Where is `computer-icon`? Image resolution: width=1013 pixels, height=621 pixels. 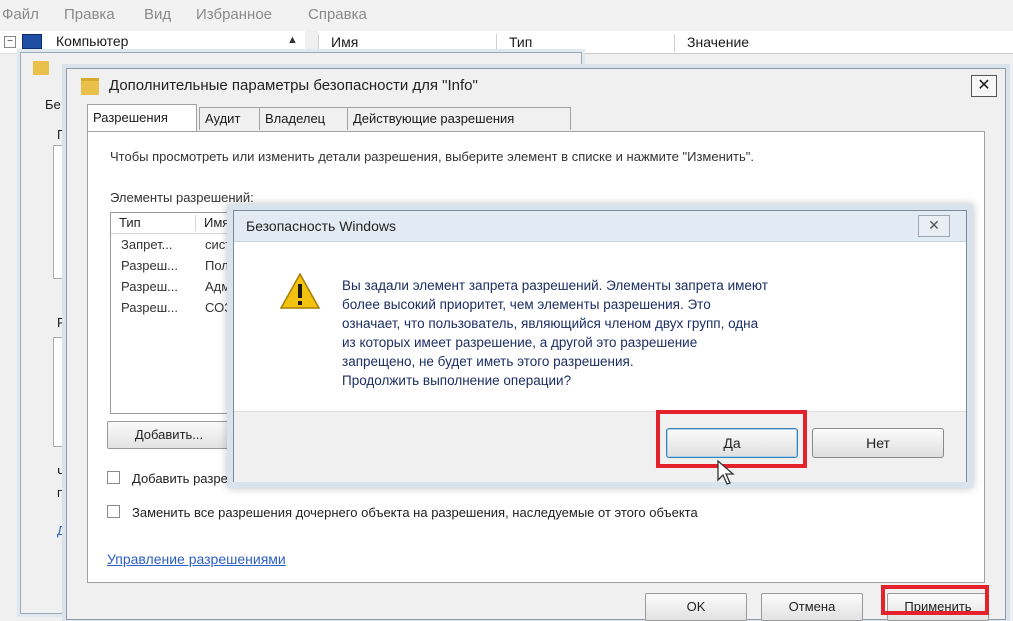 computer-icon is located at coordinates (32, 41).